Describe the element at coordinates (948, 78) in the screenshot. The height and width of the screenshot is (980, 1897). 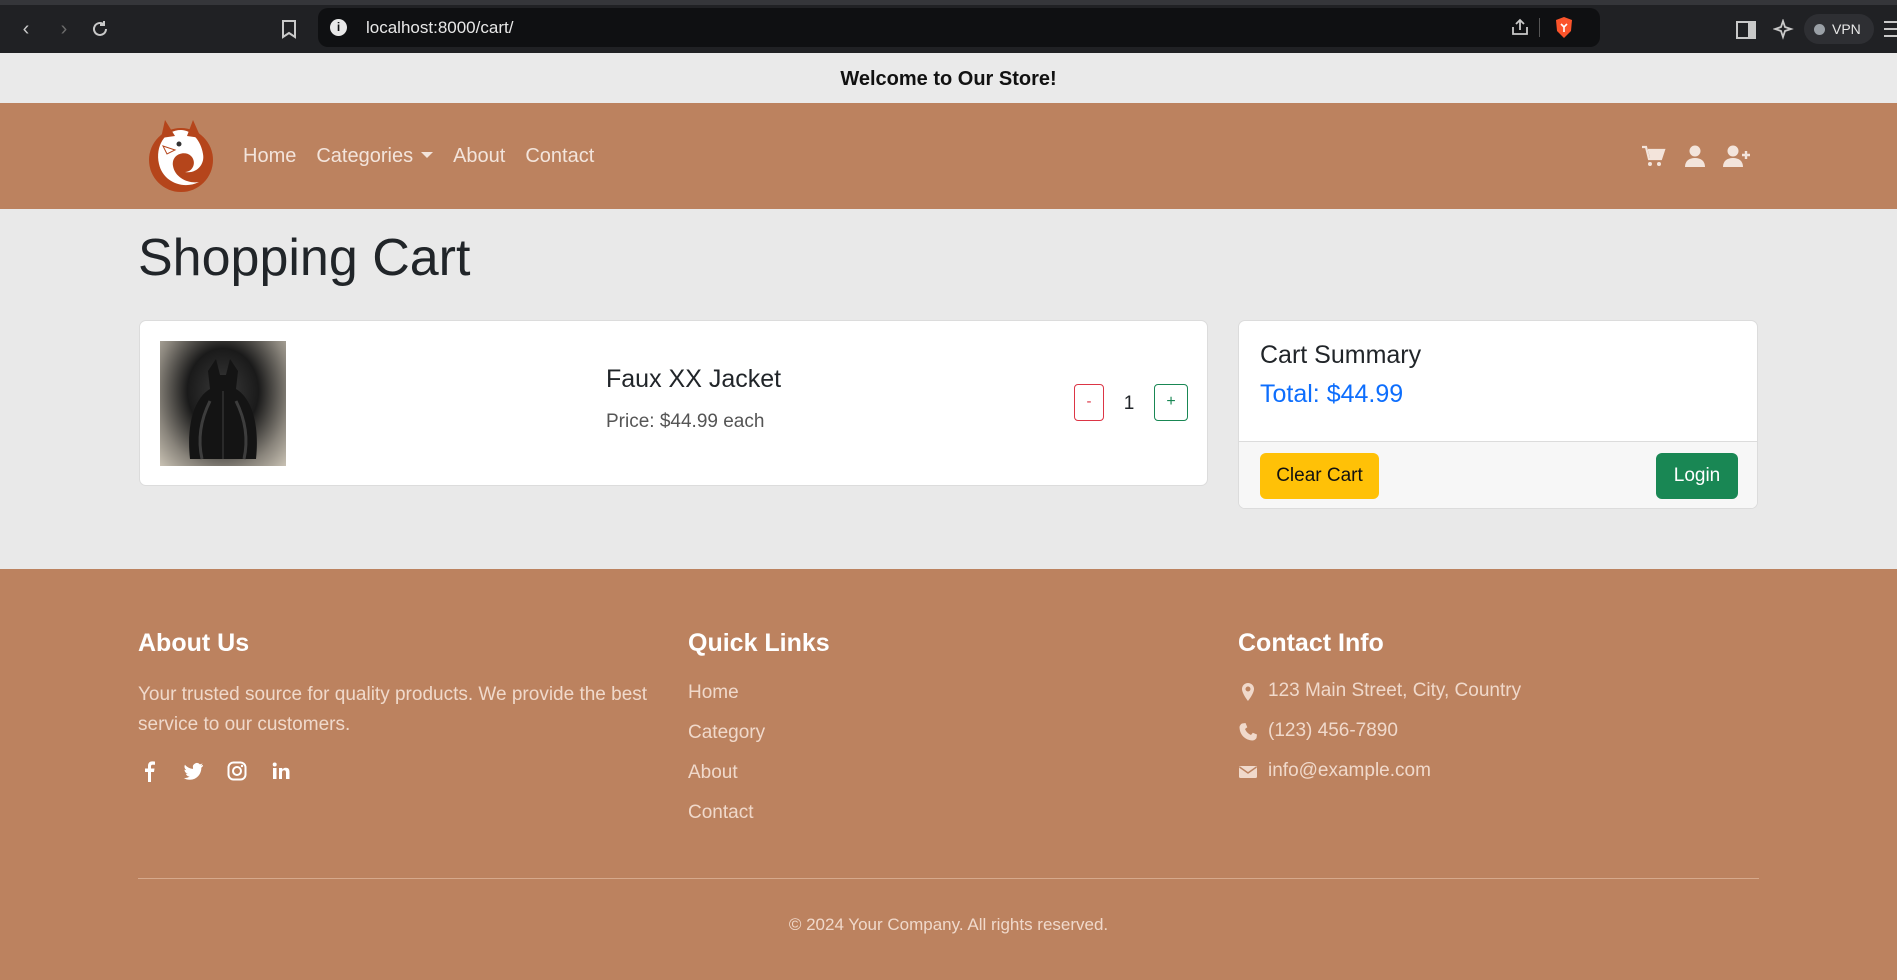
I see `welcome-banner: Welcome to Our Store!` at that location.